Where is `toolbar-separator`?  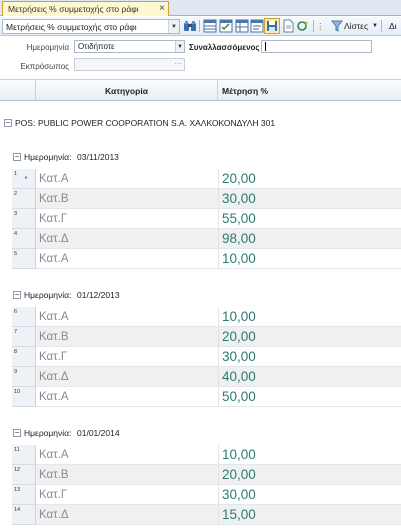 toolbar-separator is located at coordinates (381, 26).